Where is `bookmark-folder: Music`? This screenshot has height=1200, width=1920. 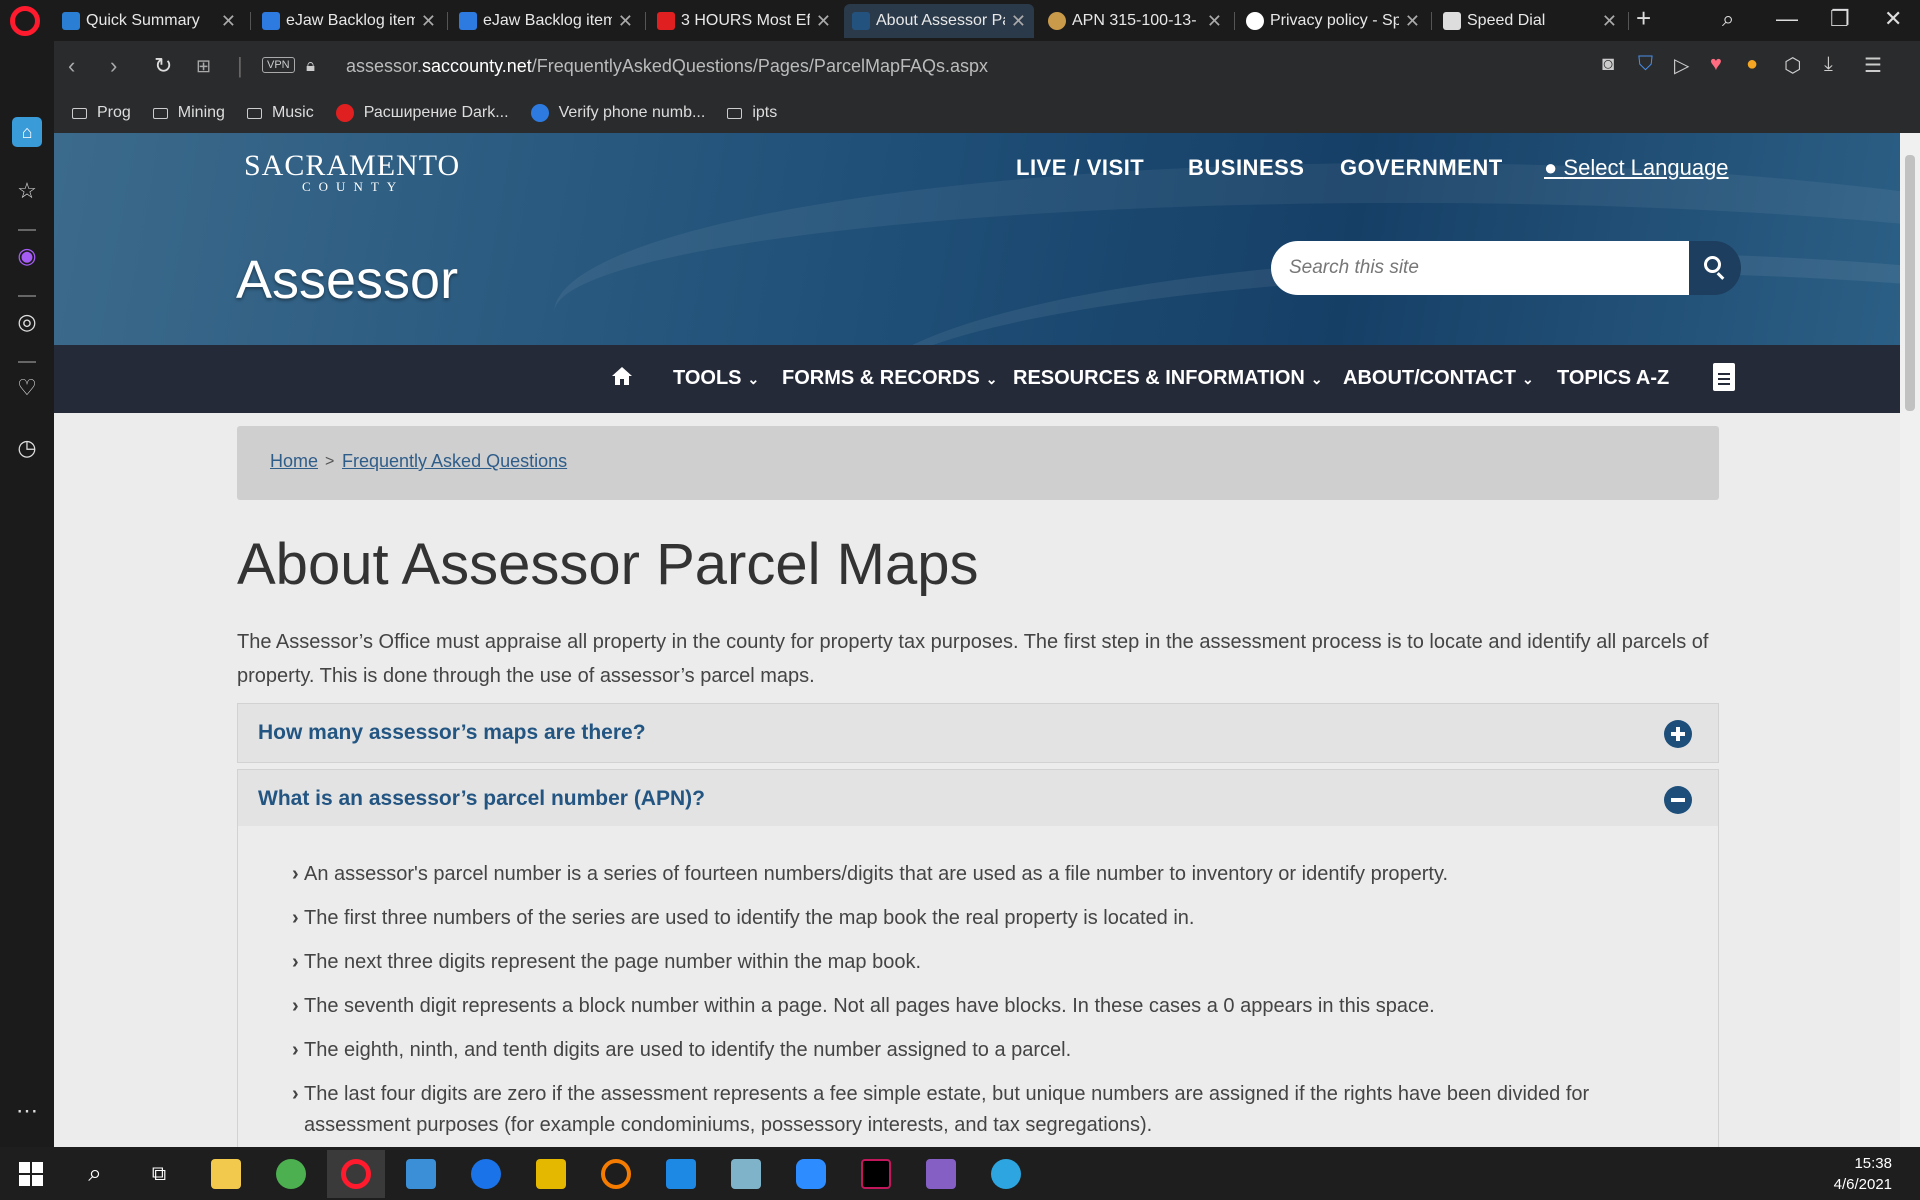
bookmark-folder: Music is located at coordinates (280, 113).